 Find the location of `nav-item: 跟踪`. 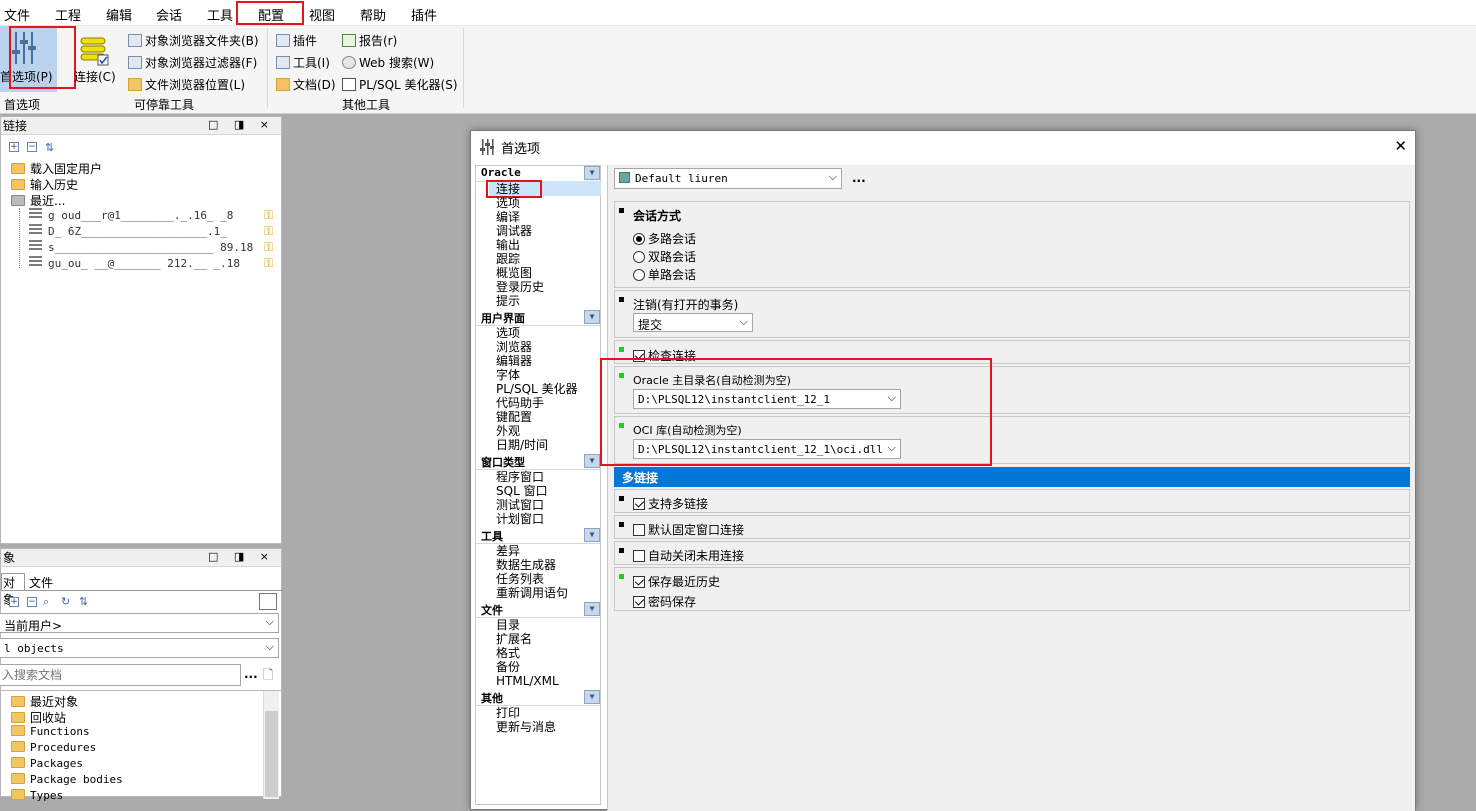

nav-item: 跟踪 is located at coordinates (508, 259).